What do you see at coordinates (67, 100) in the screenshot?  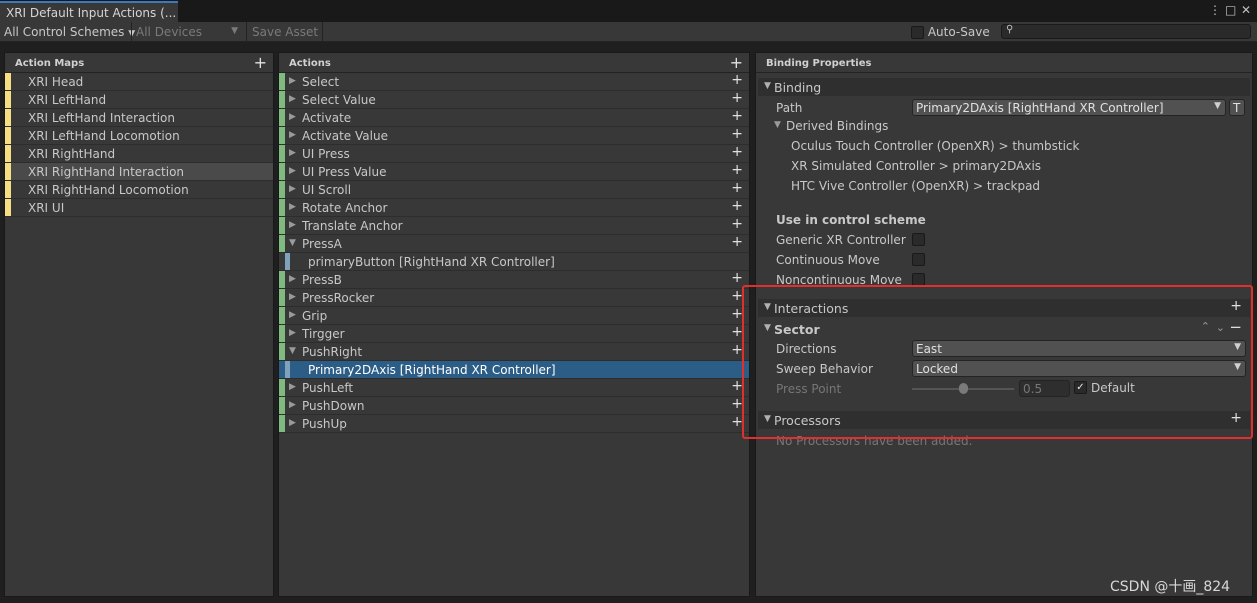 I see `action-map-label: XRI LeftHand` at bounding box center [67, 100].